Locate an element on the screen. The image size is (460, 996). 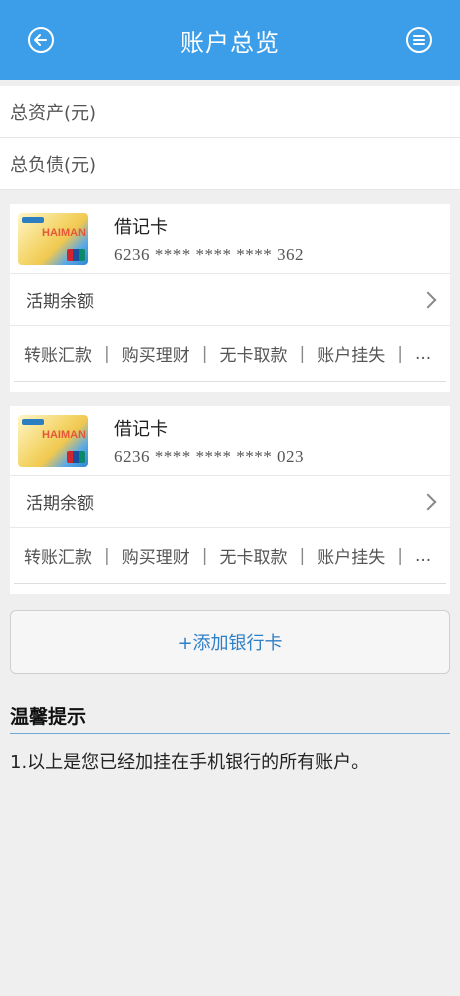
card-info: 借记卡 6236 **** **** **** 023 is located at coordinates (209, 441).